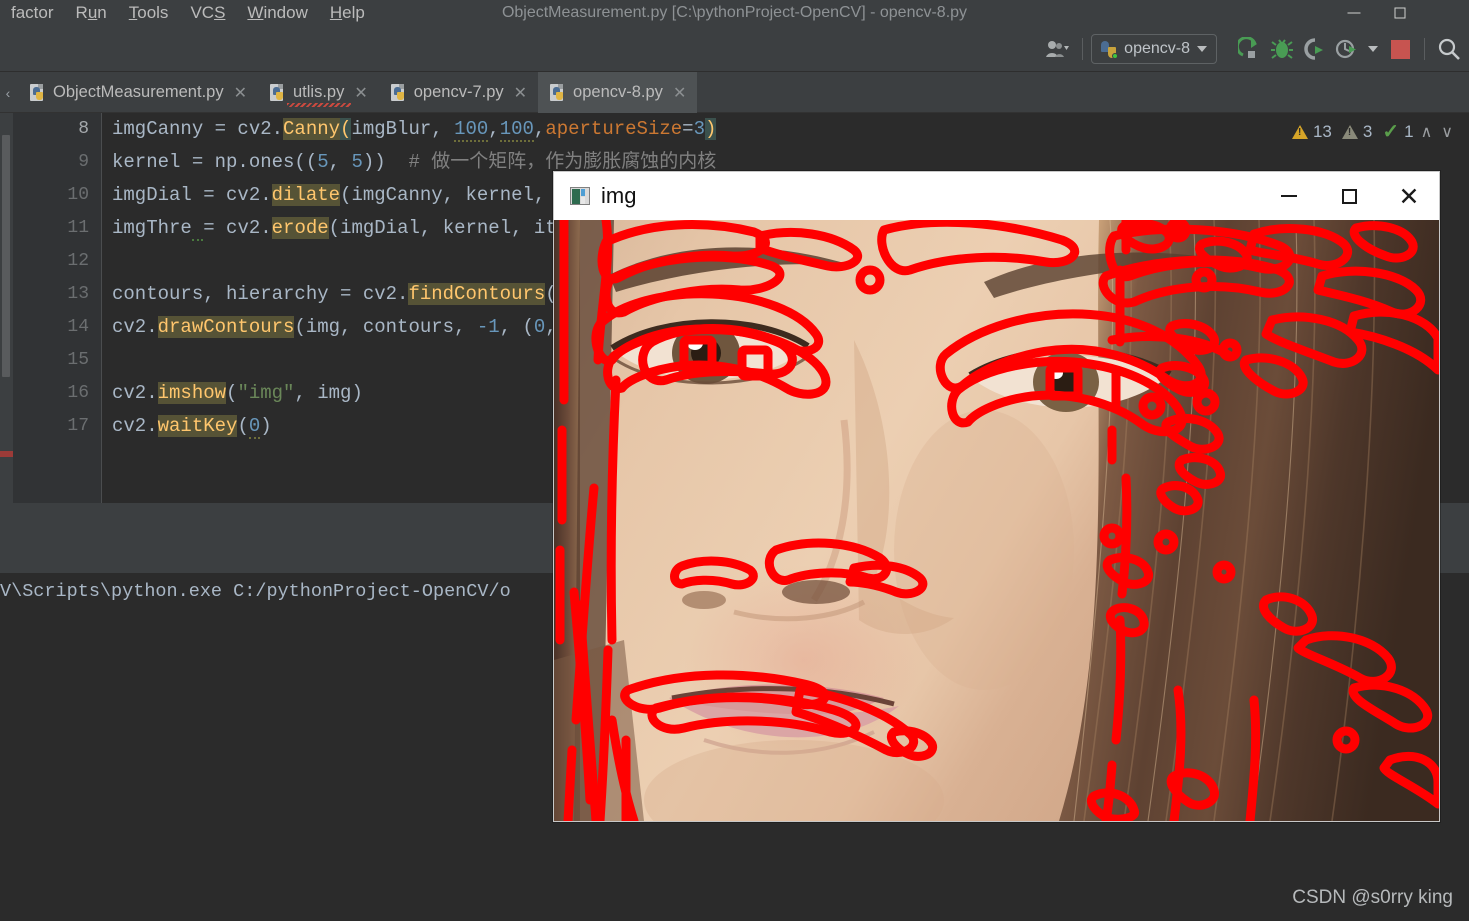 This screenshot has height=921, width=1469. What do you see at coordinates (996, 196) in the screenshot?
I see `opencv-window-title-bar: img ✕` at bounding box center [996, 196].